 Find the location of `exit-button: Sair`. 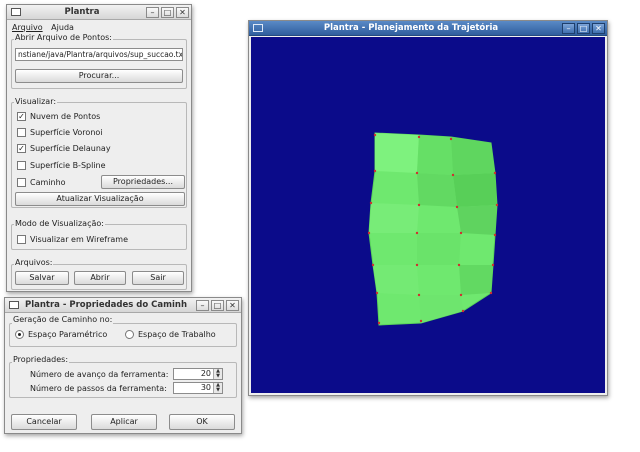

exit-button: Sair is located at coordinates (158, 278).